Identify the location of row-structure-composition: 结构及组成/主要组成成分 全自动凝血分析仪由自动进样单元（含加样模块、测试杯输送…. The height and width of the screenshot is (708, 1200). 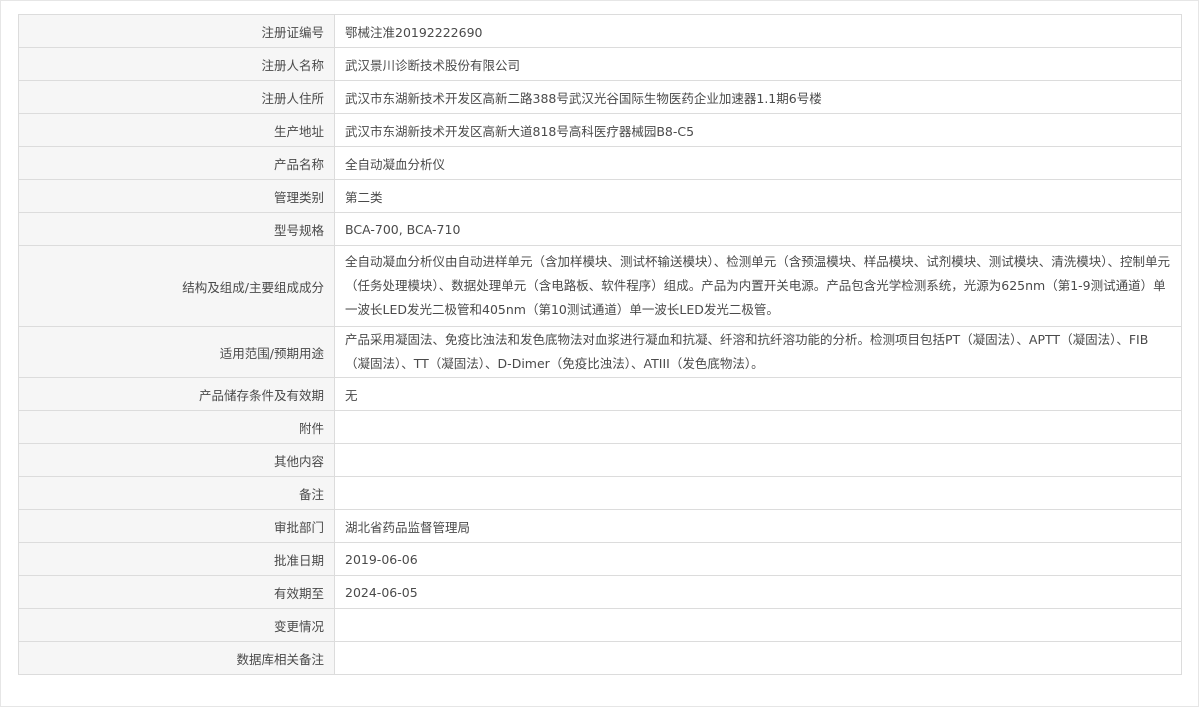
(600, 286).